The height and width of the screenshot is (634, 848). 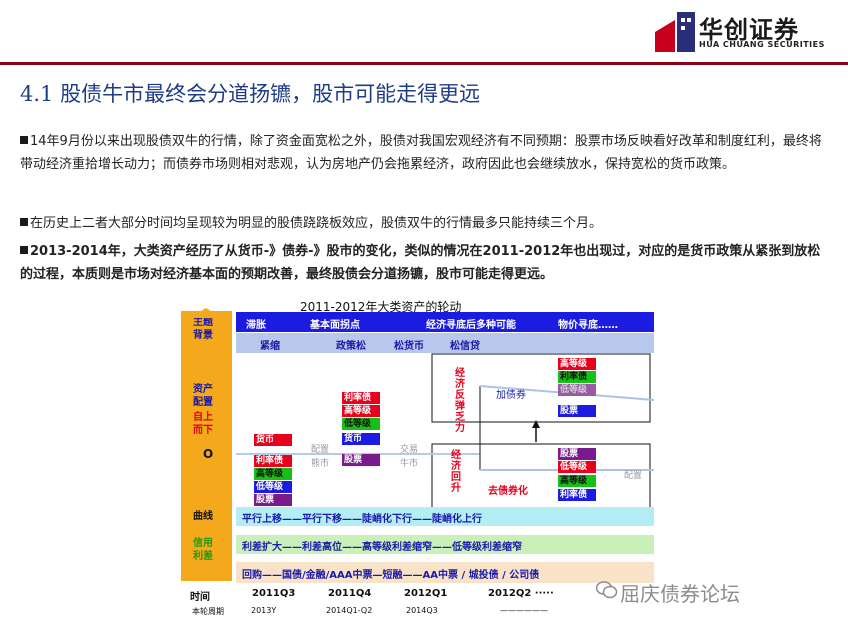 What do you see at coordinates (273, 487) in the screenshot?
I see `chip-stage1-4: 低等级` at bounding box center [273, 487].